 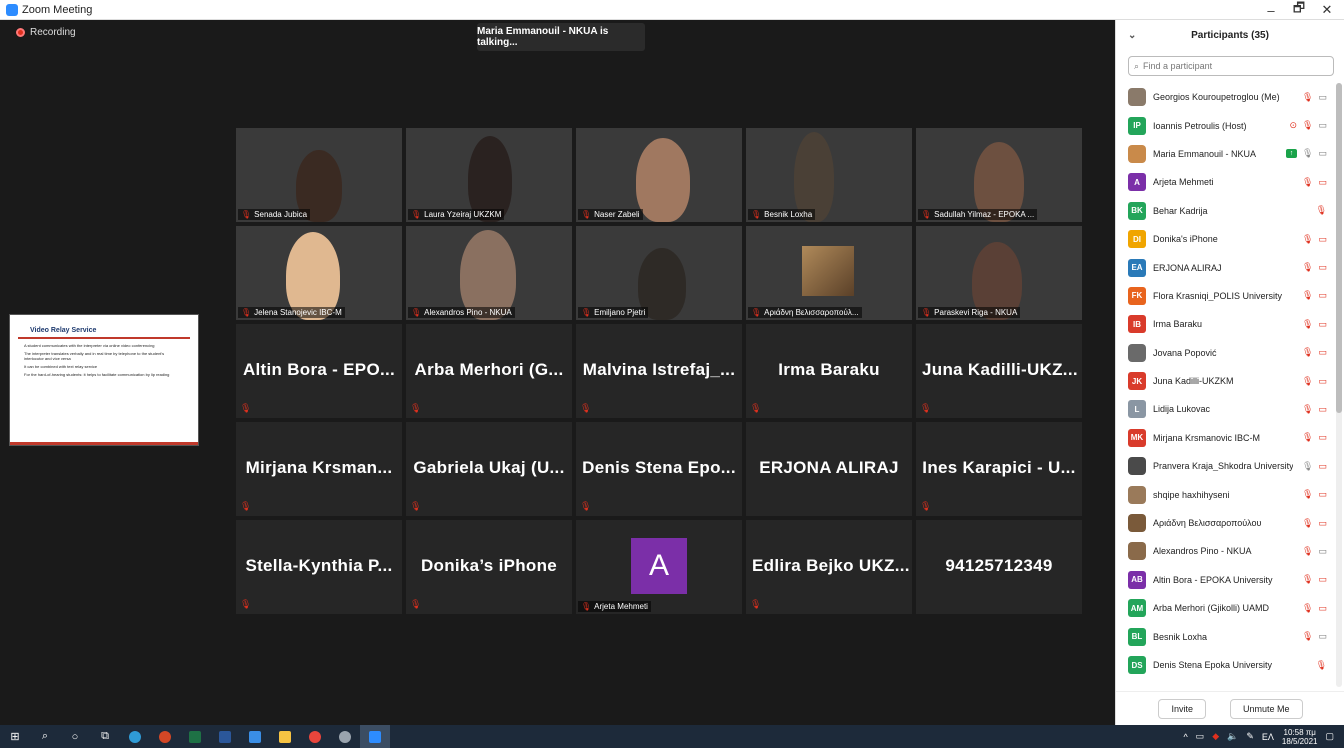 What do you see at coordinates (1223, 353) in the screenshot?
I see `participant-row: Jovana Popović 🎙 ▭` at bounding box center [1223, 353].